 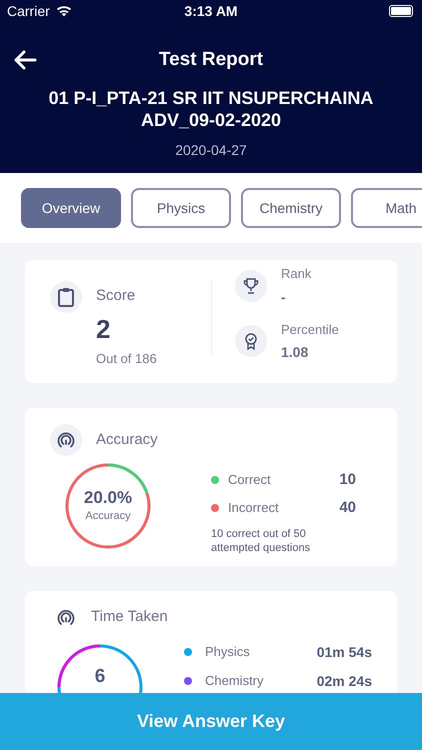 What do you see at coordinates (401, 11) in the screenshot?
I see `battery-icon` at bounding box center [401, 11].